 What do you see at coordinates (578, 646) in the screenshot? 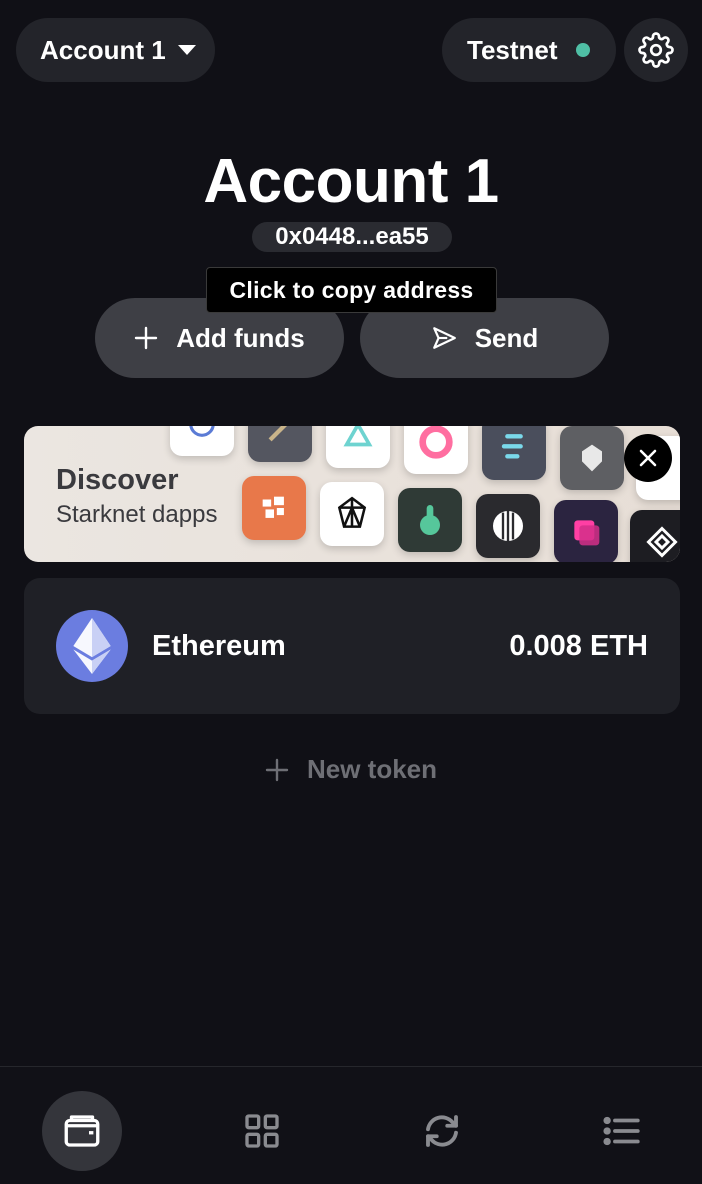
I see `token-balance: 0.008 ETH` at bounding box center [578, 646].